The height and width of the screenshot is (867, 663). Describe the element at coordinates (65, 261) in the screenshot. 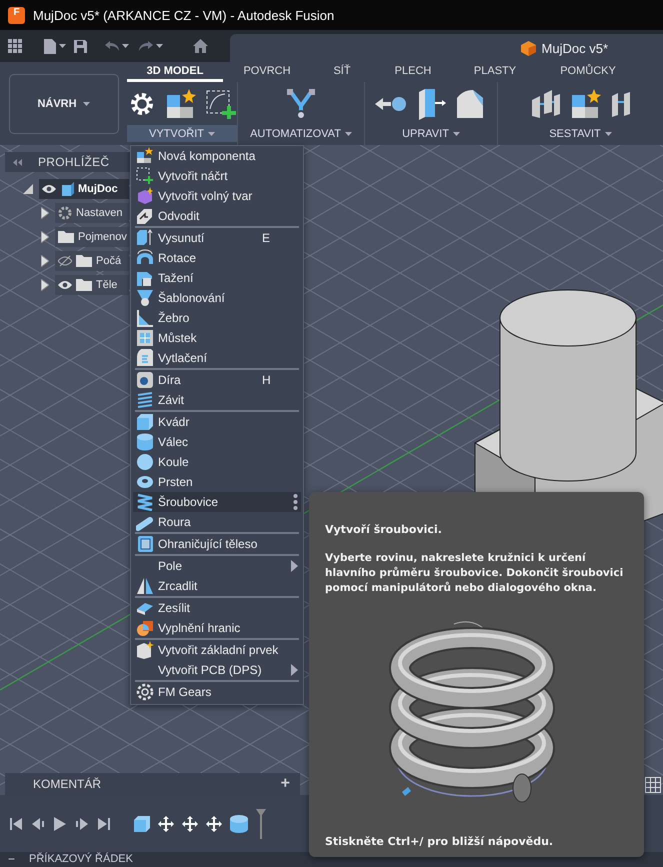

I see `eye-hidden-icon` at that location.